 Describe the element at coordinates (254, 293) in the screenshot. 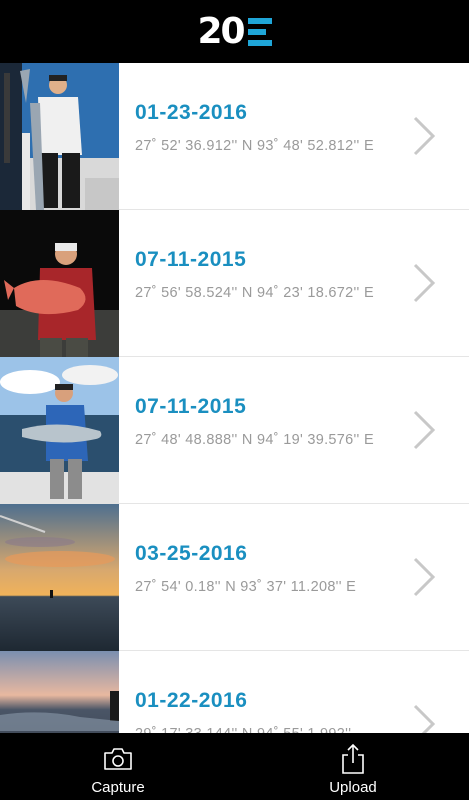

I see `catch-coordinates: 27˚ 56' 58.524'' N 94˚ 23' 18.672'' E` at that location.